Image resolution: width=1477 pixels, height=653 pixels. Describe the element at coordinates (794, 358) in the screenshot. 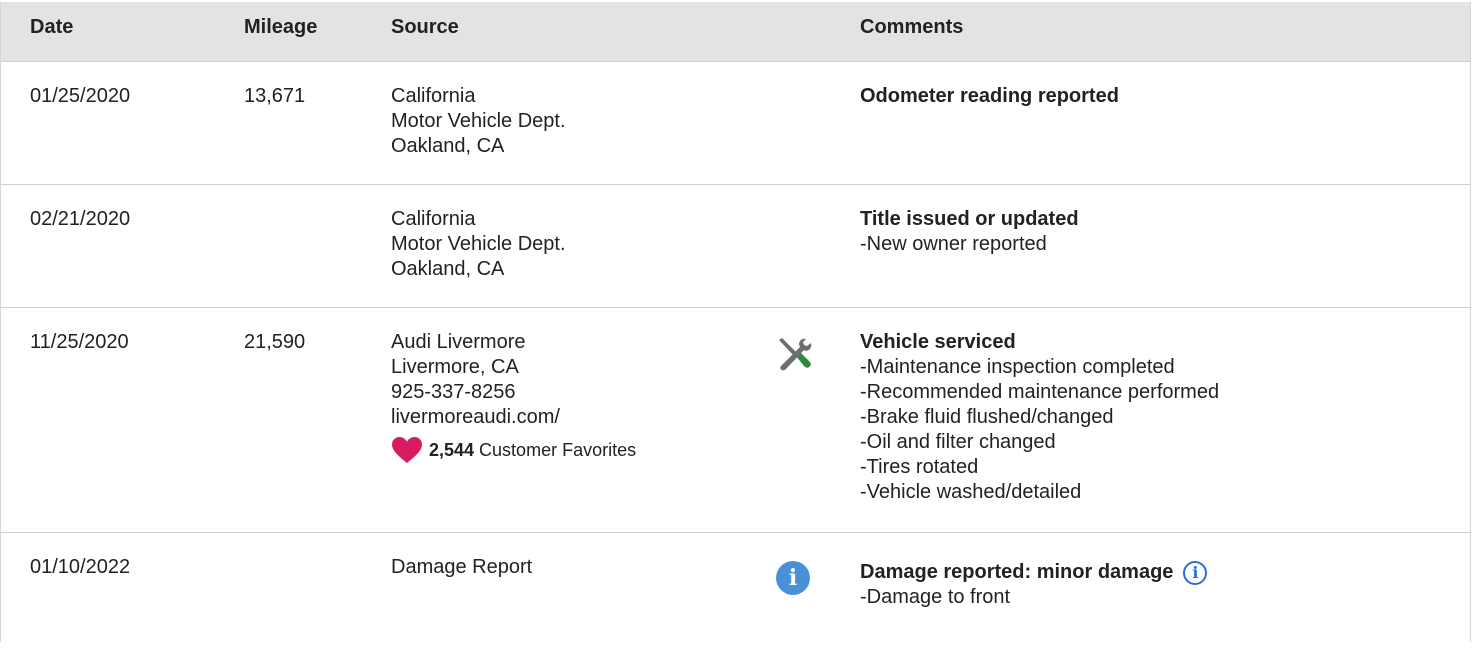

I see `service-tools-icon` at that location.